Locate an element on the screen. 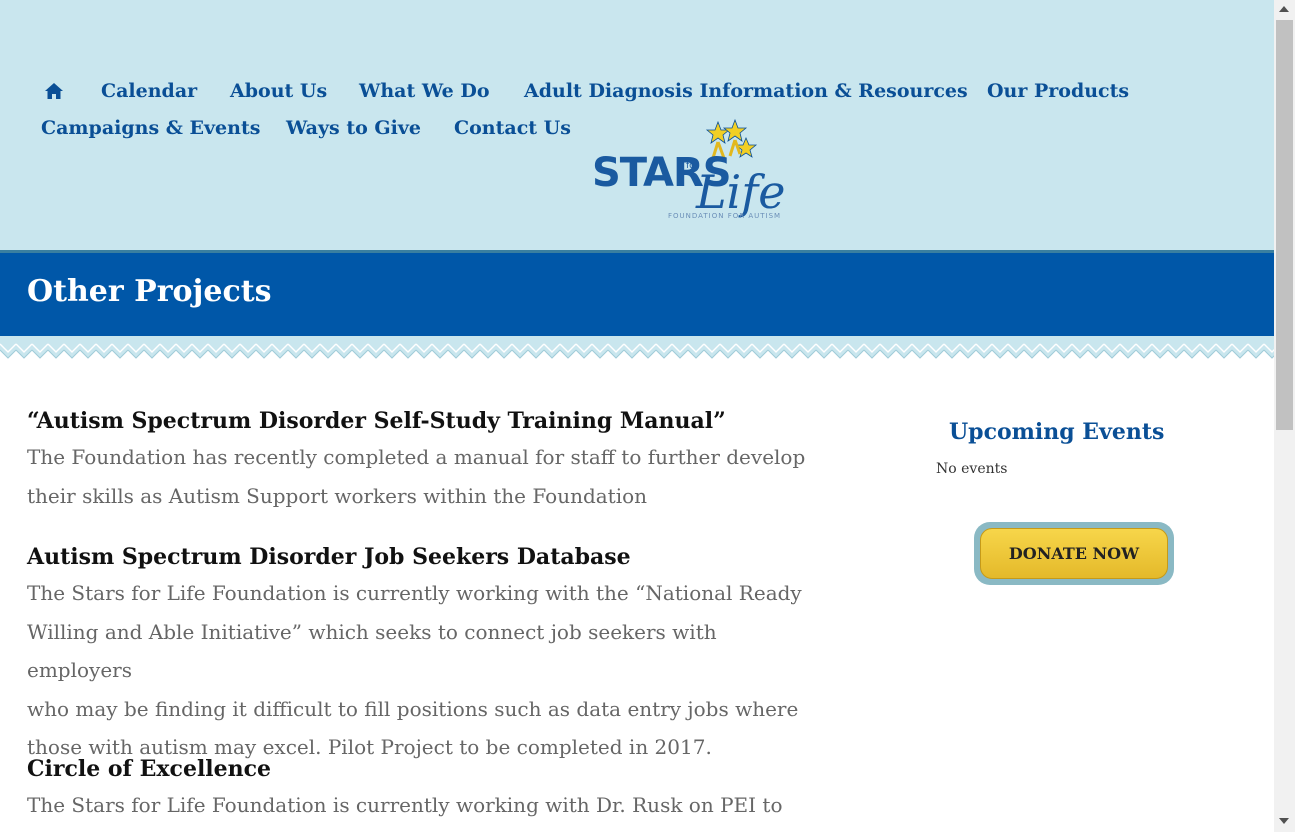  nav-about-us: About Us is located at coordinates (278, 91).